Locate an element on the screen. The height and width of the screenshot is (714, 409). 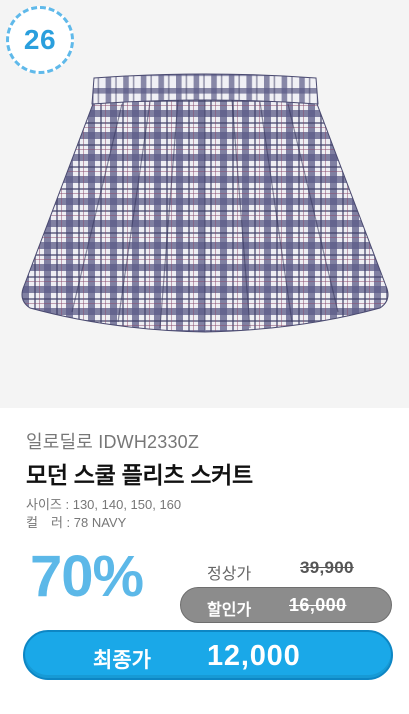
regular-price: 39,900 is located at coordinates (327, 567).